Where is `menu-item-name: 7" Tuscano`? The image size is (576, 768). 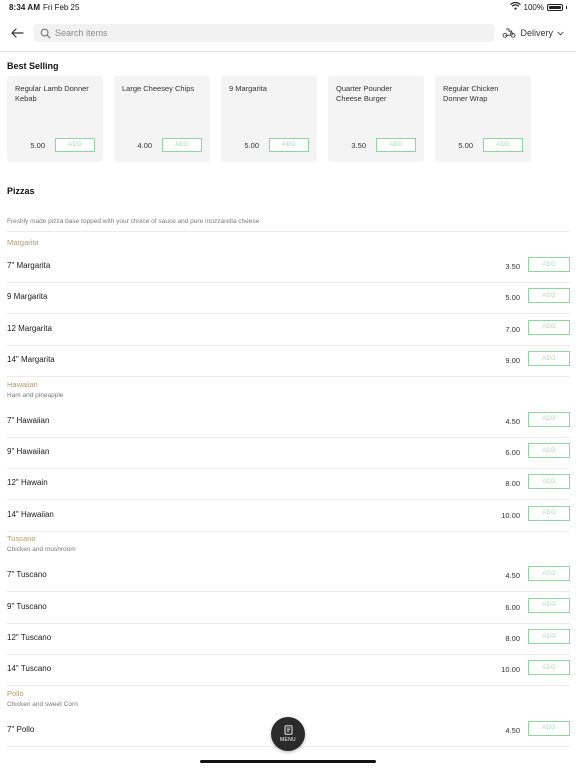 menu-item-name: 7" Tuscano is located at coordinates (27, 575).